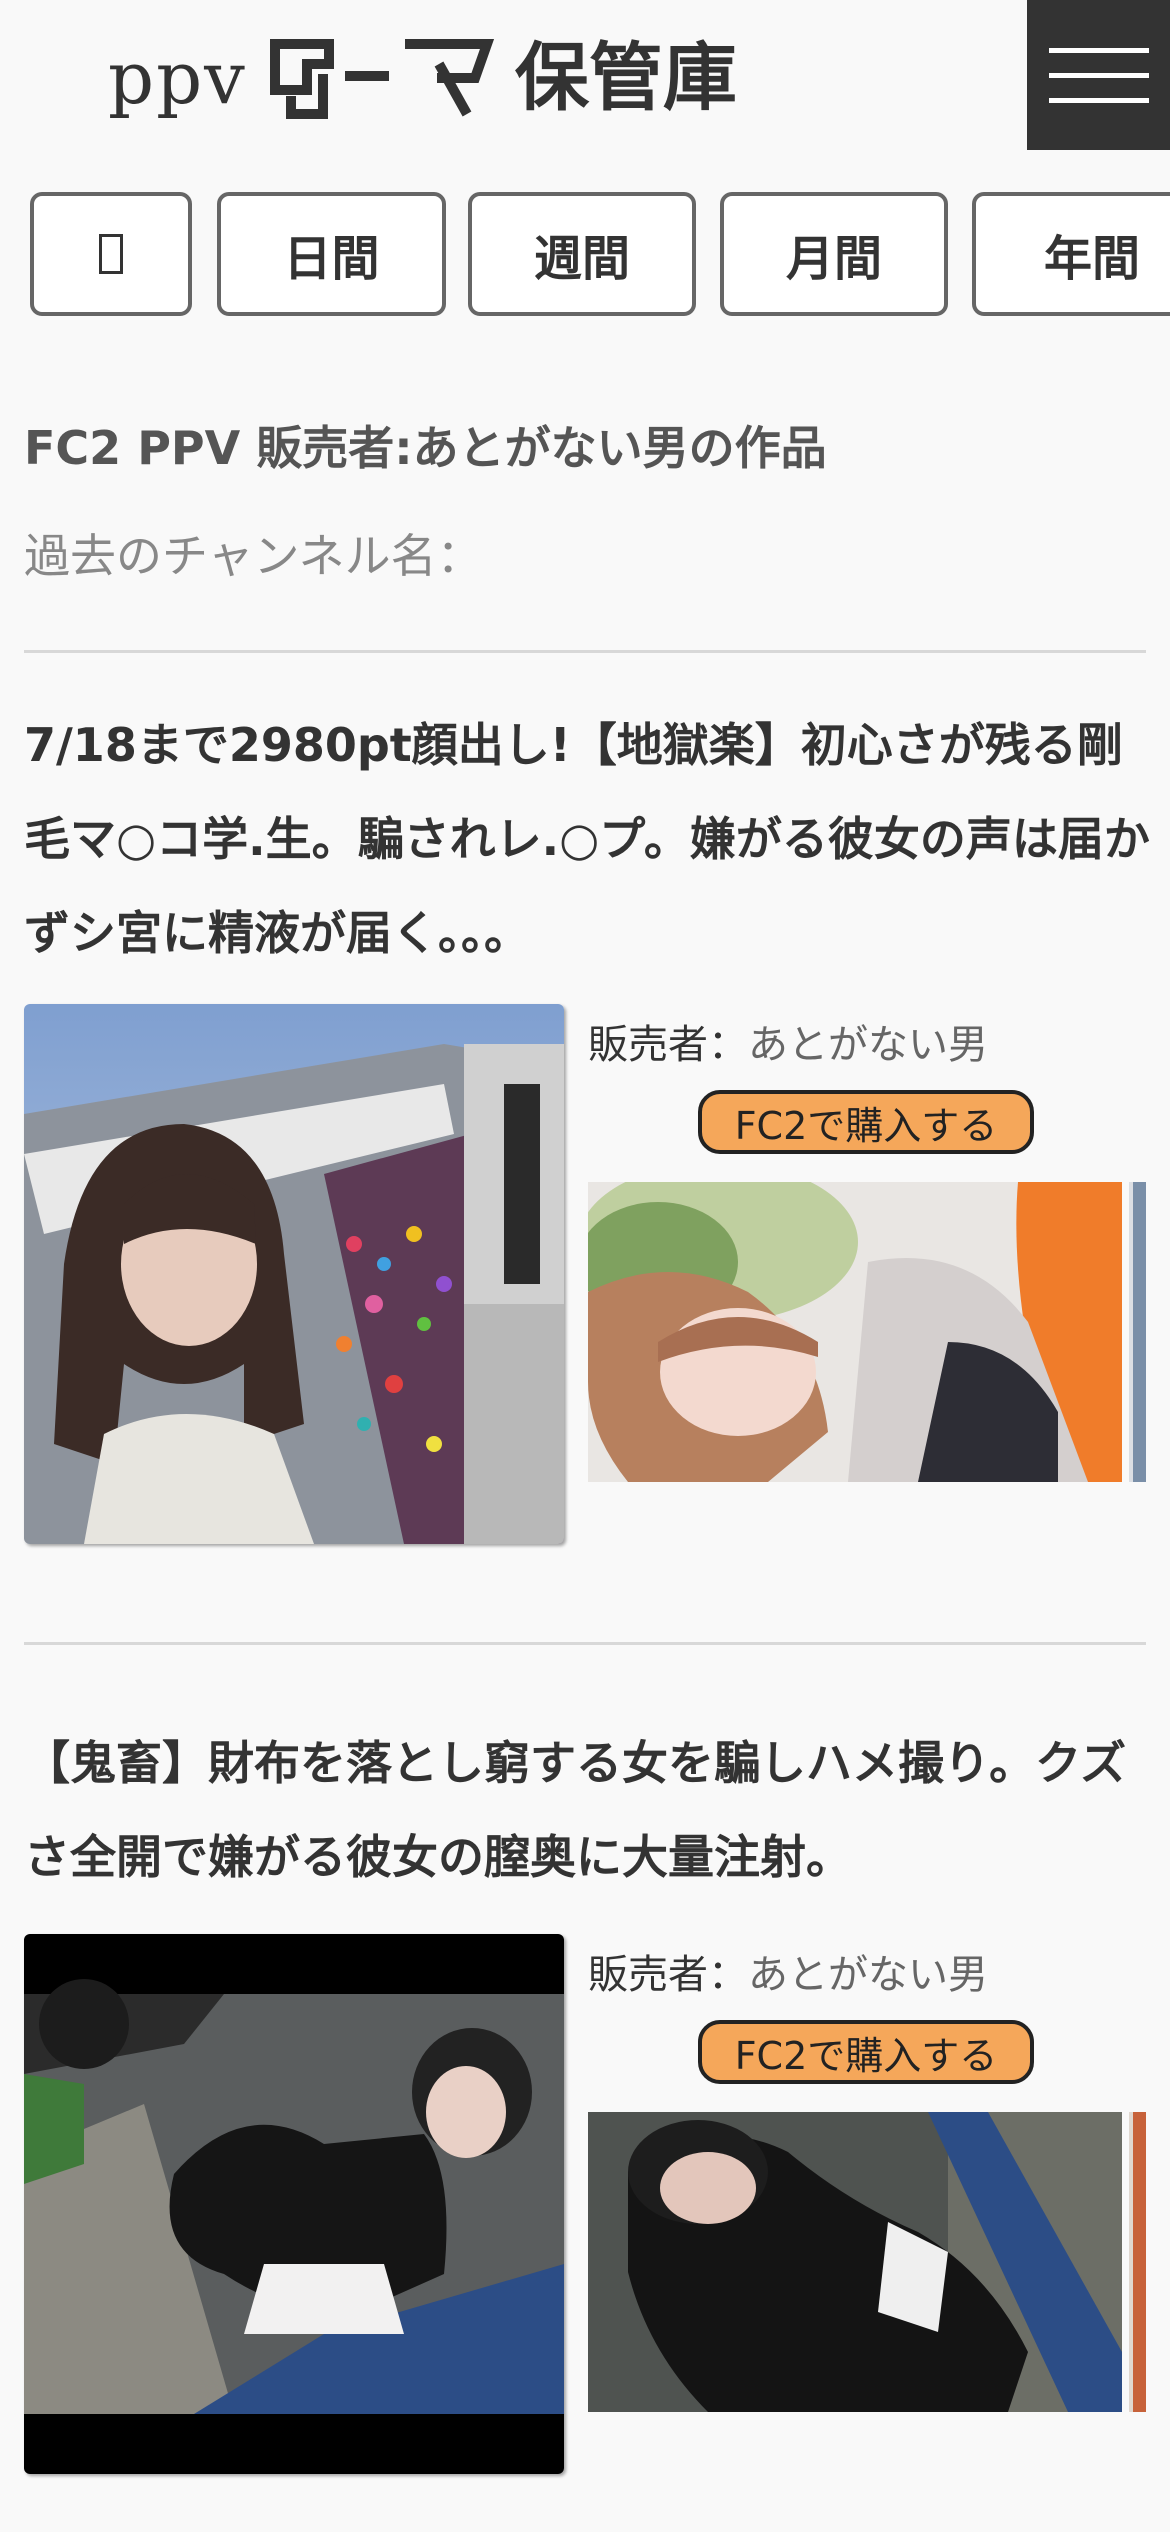 Image resolution: width=1170 pixels, height=2532 pixels. I want to click on unknown-glyph-icon, so click(111, 254).